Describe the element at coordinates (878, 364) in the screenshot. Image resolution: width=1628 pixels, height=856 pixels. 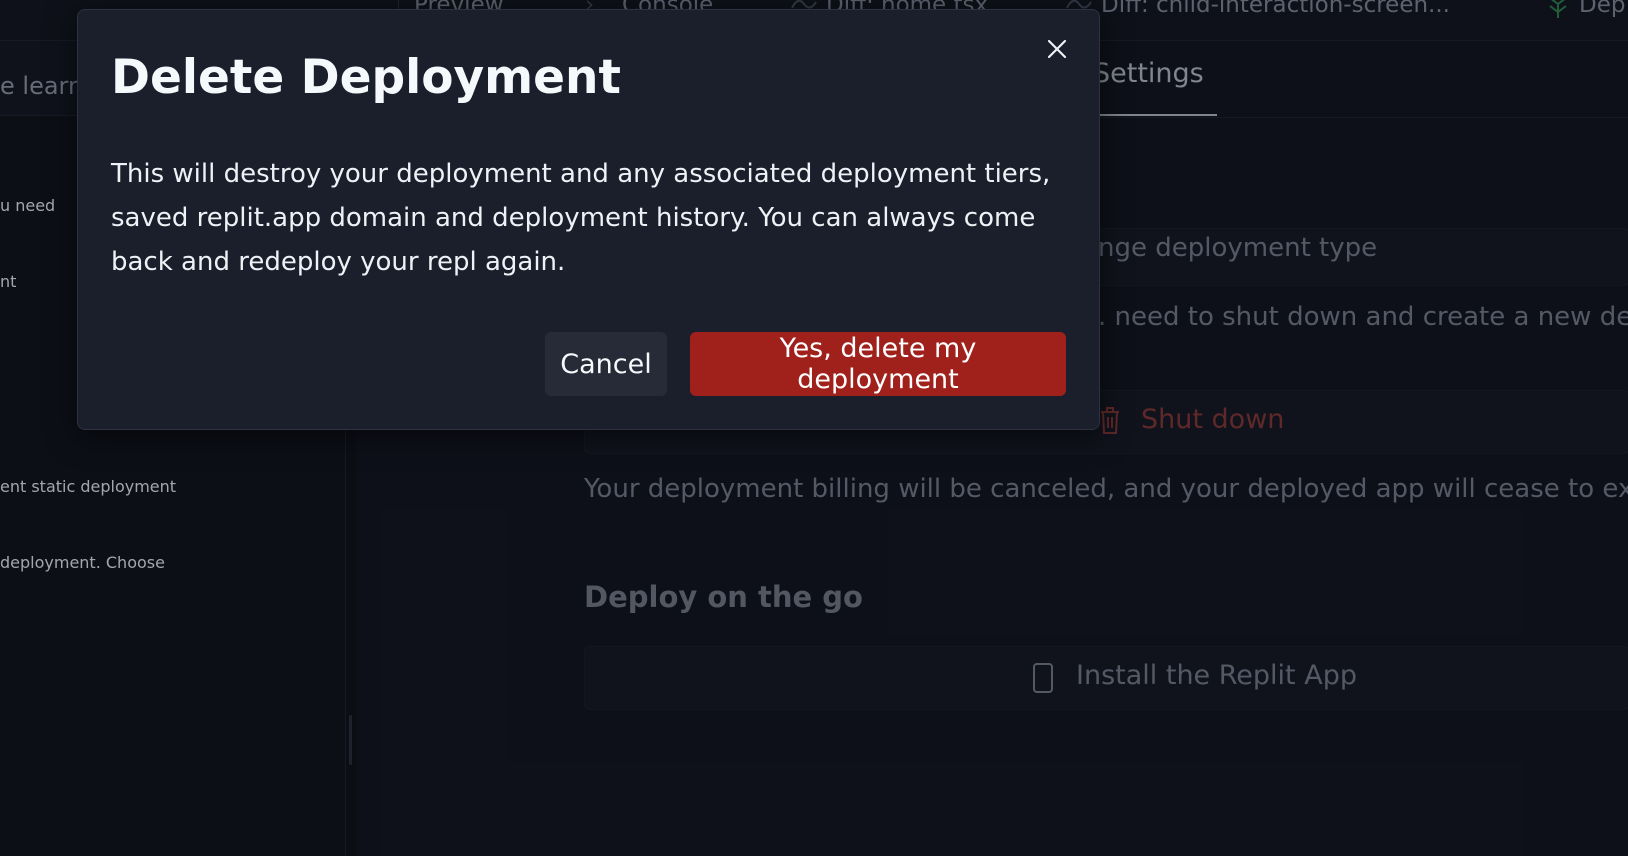
I see `confirm-delete-button: Yes, delete my deployment` at that location.